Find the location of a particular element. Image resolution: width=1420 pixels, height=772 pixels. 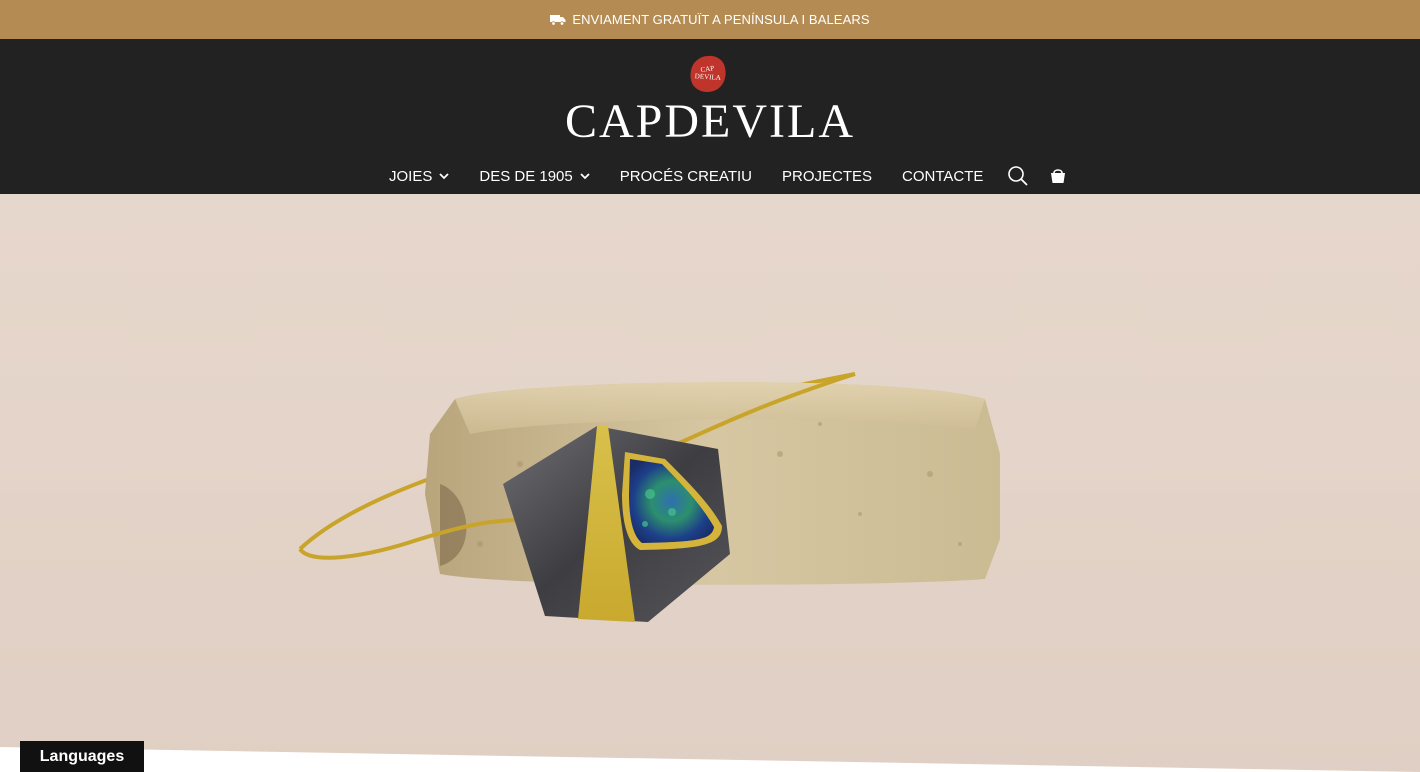

nav-item-contacte: CONTACTE is located at coordinates (942, 176).